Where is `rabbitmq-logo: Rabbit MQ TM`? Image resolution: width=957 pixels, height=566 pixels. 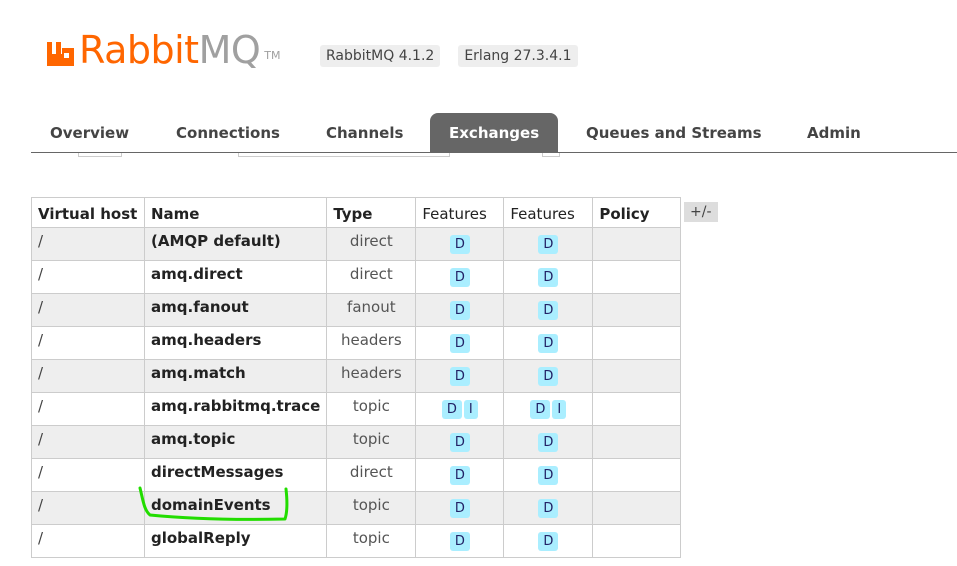
rabbitmq-logo: Rabbit MQ TM is located at coordinates (162, 45).